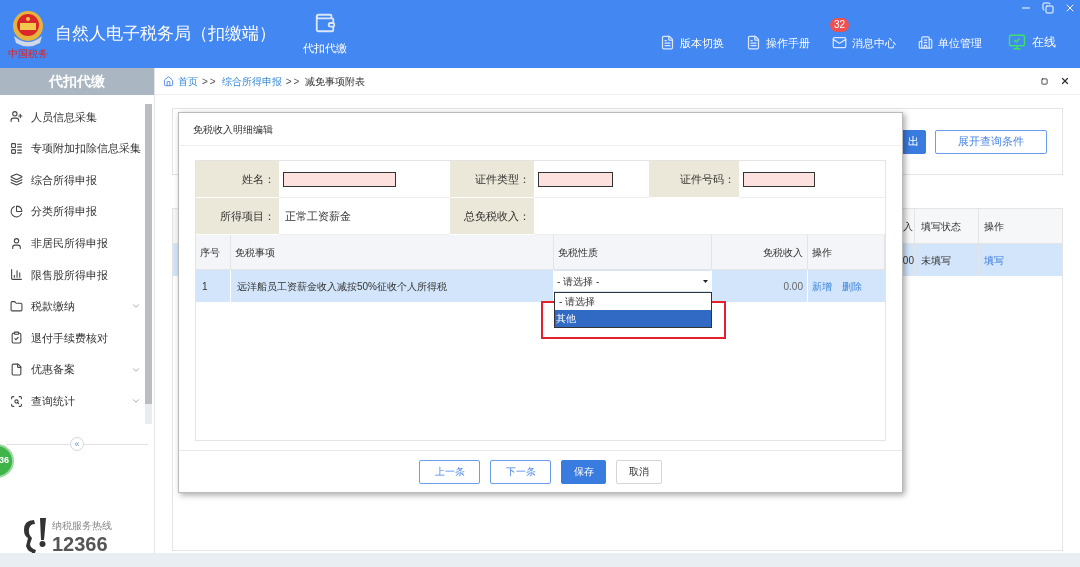 This screenshot has width=1080, height=567. Describe the element at coordinates (80, 543) in the screenshot. I see `hotline-number: 12366` at that location.